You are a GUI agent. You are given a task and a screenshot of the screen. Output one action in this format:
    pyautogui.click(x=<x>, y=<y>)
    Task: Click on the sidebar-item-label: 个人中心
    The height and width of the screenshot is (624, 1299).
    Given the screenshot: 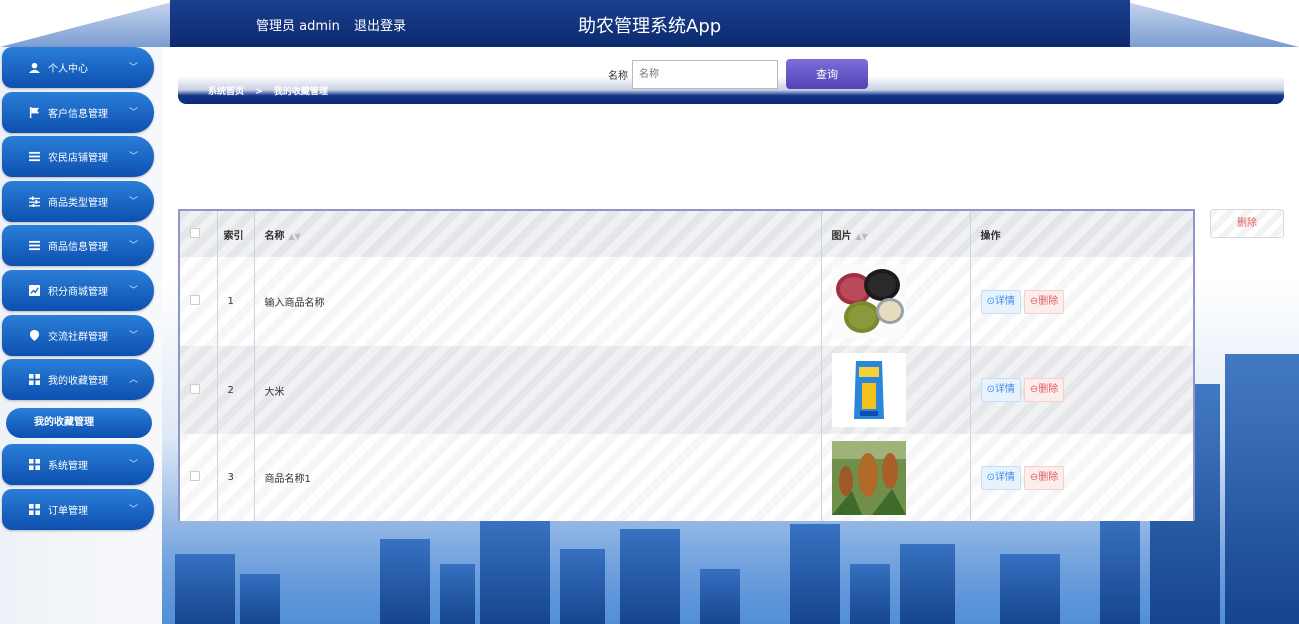 What is the action you would take?
    pyautogui.click(x=68, y=69)
    